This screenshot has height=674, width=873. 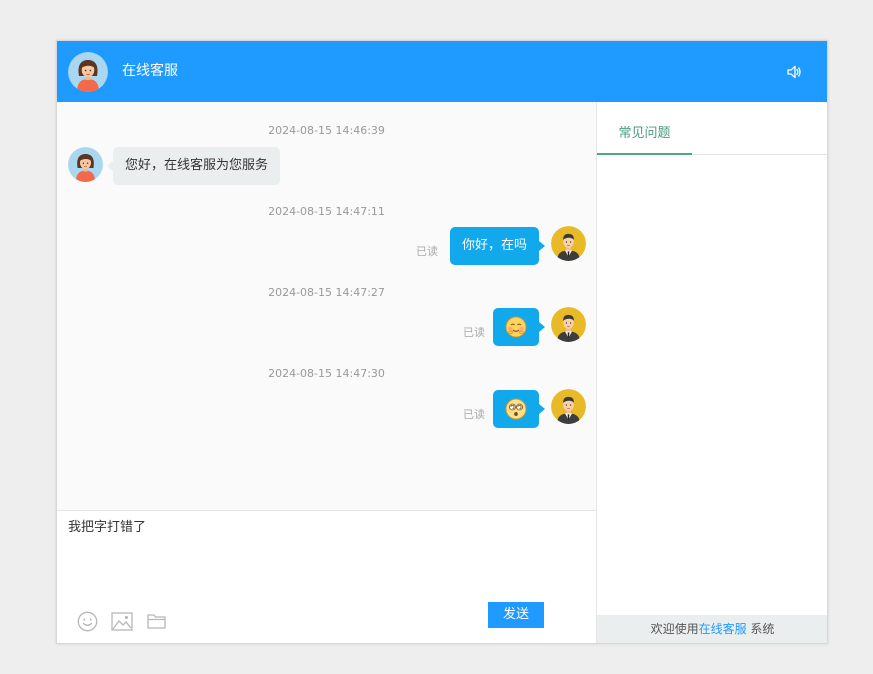 I want to click on message-input: 我把字打错了, so click(x=318, y=528).